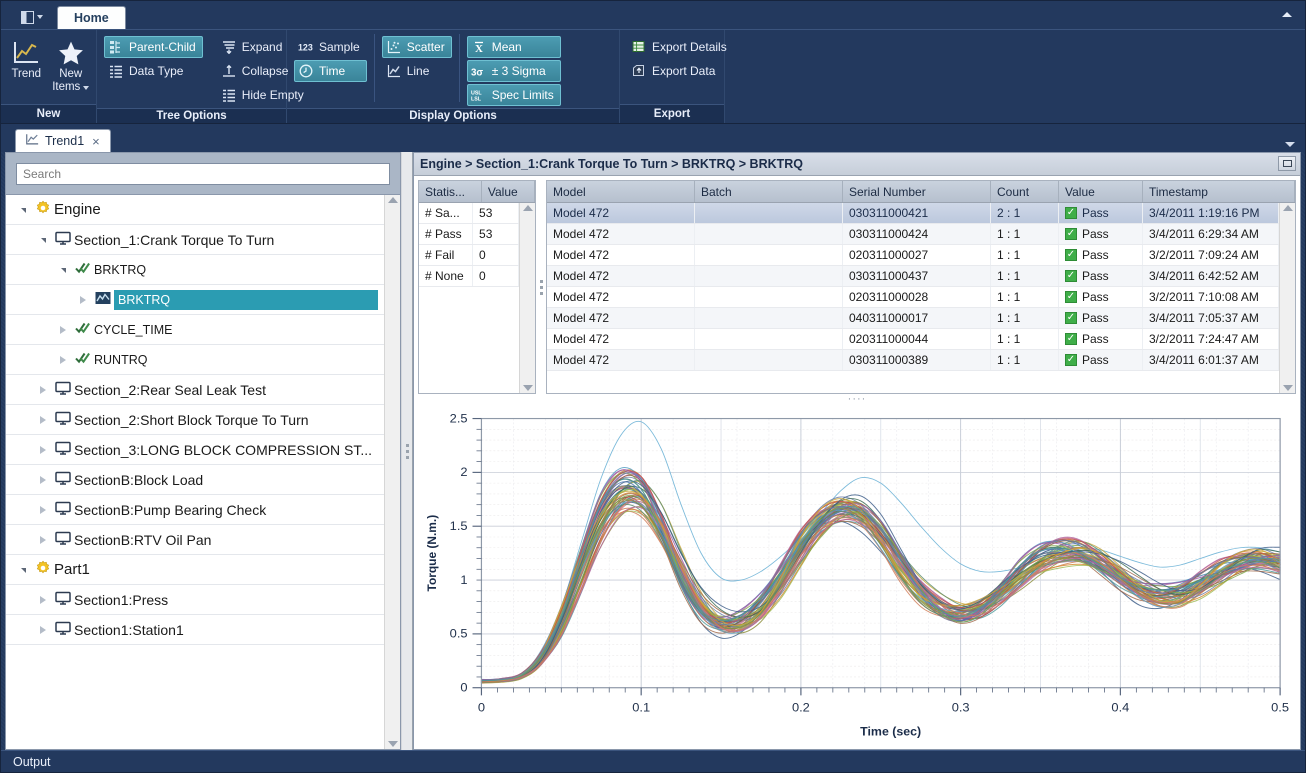 The image size is (1306, 773). I want to click on tab-overflow-chevron-down-icon, so click(1290, 144).